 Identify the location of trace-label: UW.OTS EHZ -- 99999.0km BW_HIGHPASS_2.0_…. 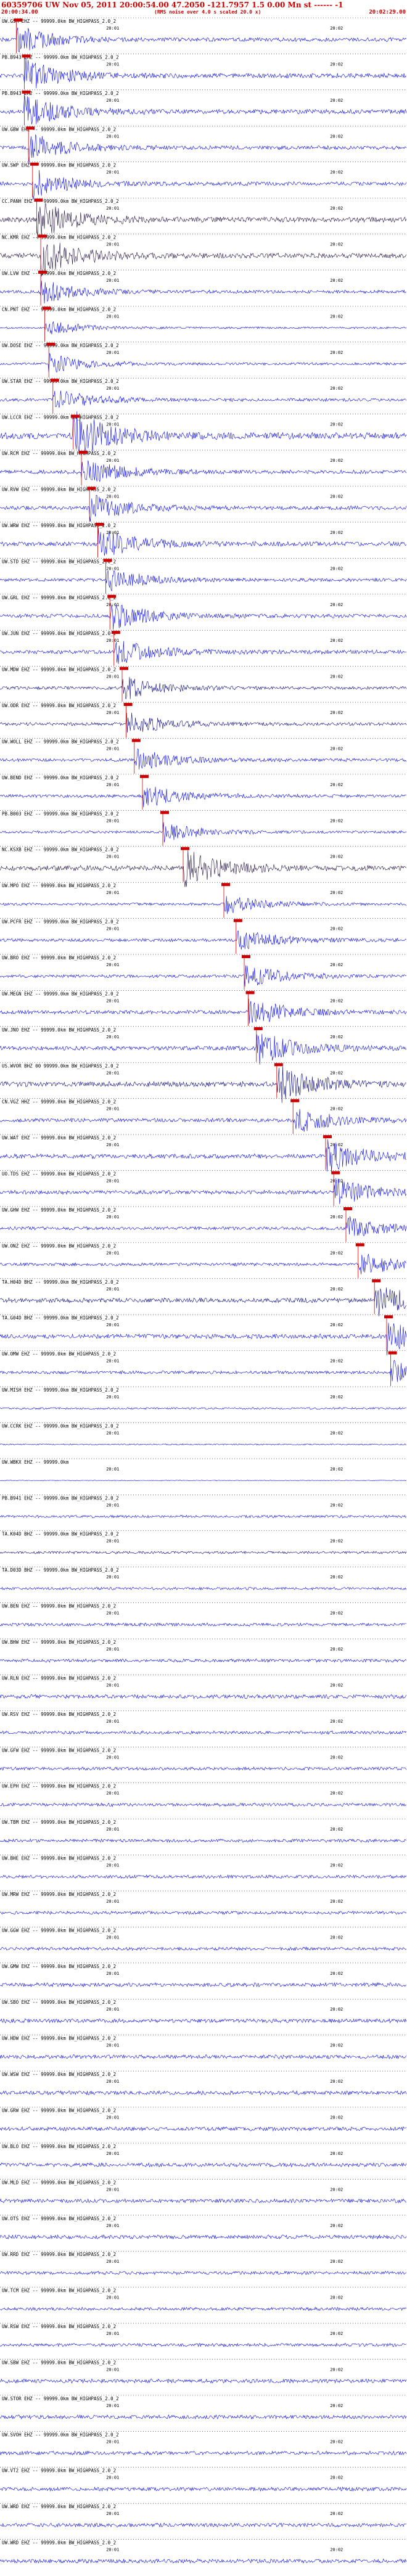
(59, 2218).